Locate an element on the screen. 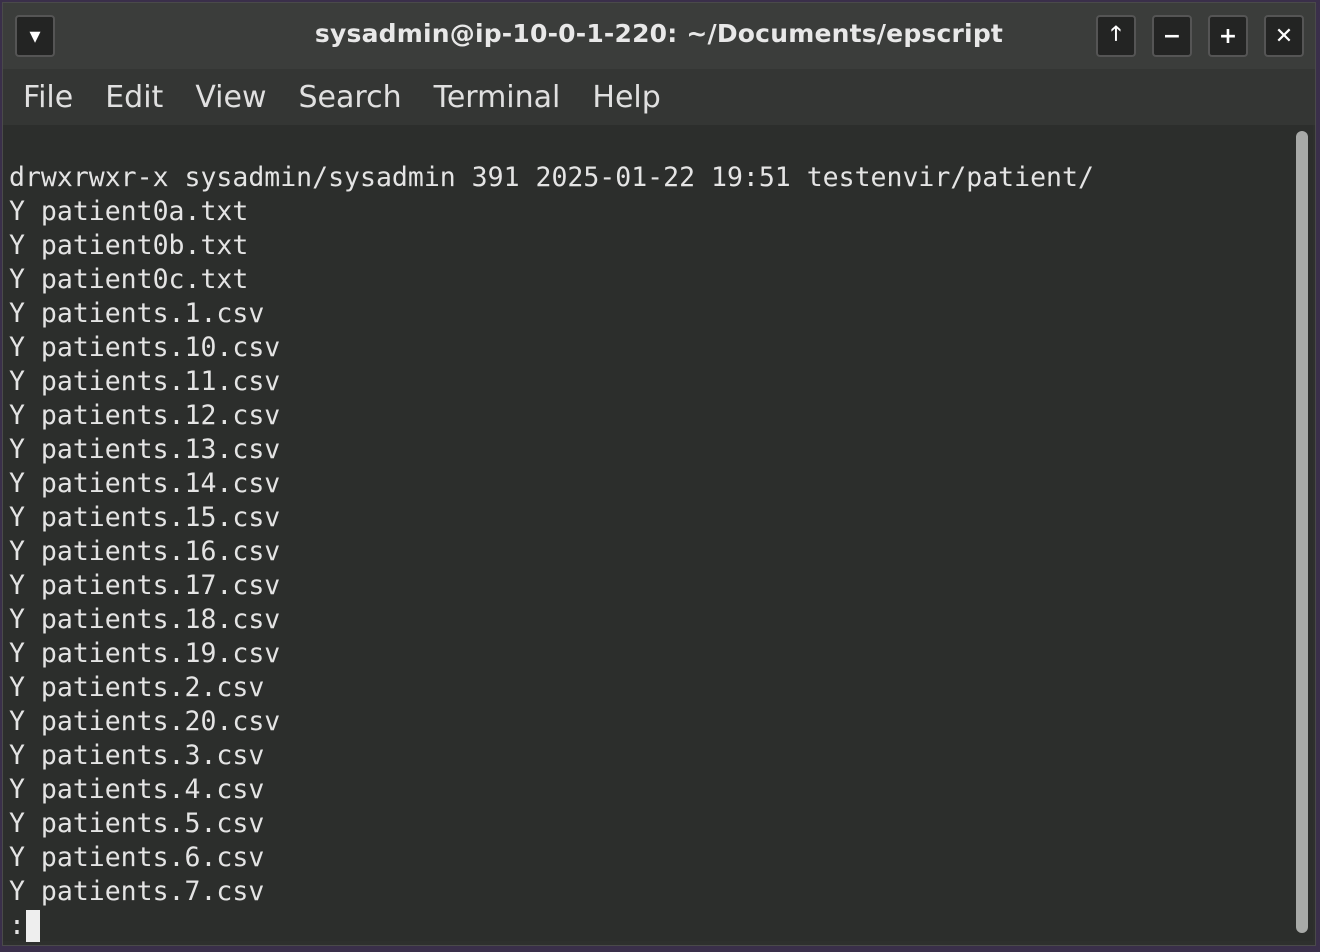 This screenshot has width=1320, height=952. file-entry-line: Y patients.16.csv is located at coordinates (145, 551).